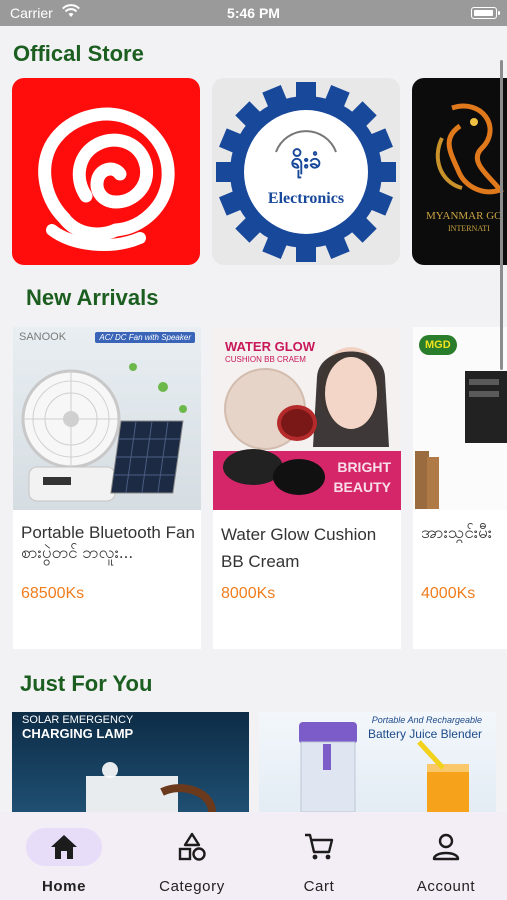 The height and width of the screenshot is (900, 507). I want to click on product-image-fan: SANOOK AC/ DC Fan with Speaker, so click(107, 418).